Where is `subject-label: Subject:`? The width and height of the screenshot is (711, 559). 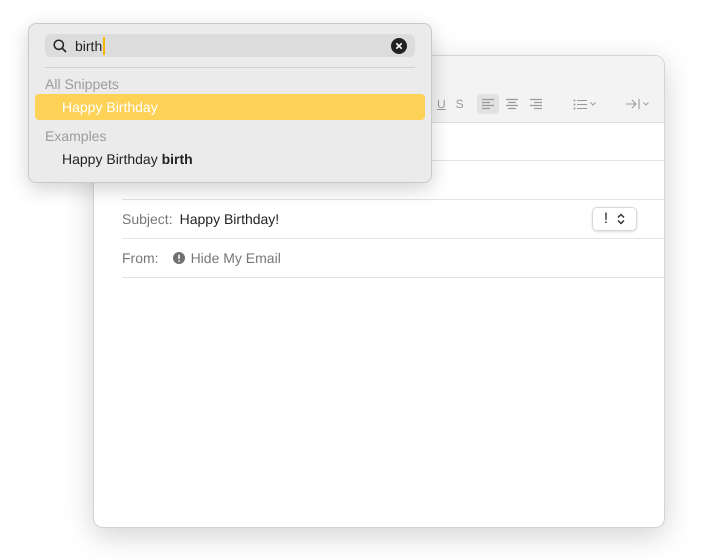 subject-label: Subject: is located at coordinates (147, 219).